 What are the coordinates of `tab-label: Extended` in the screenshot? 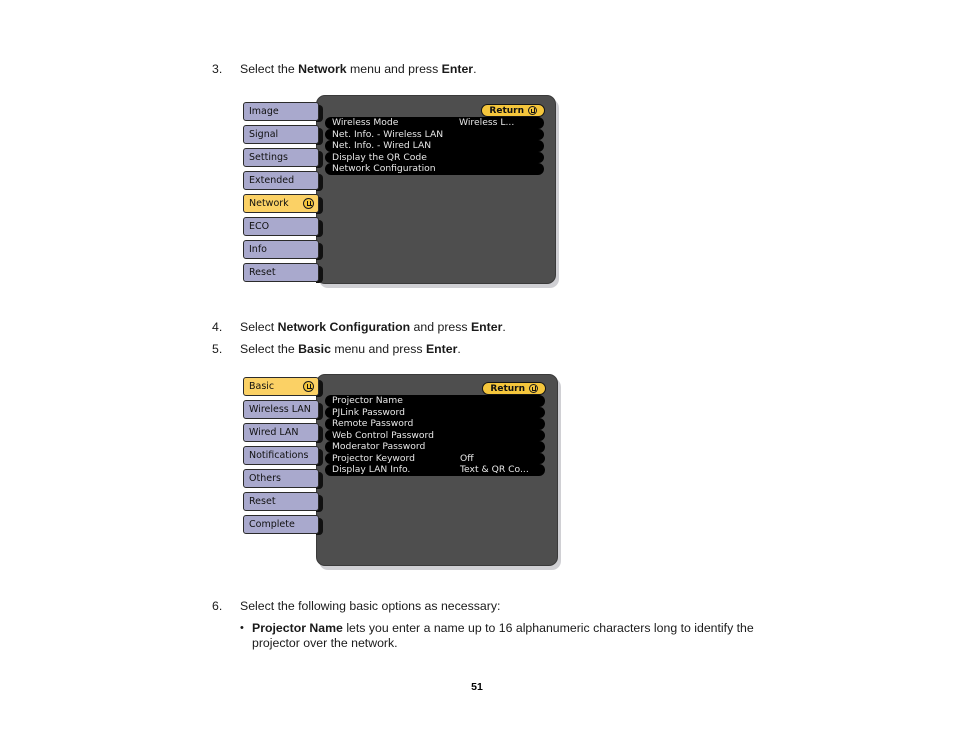 It's located at (272, 180).